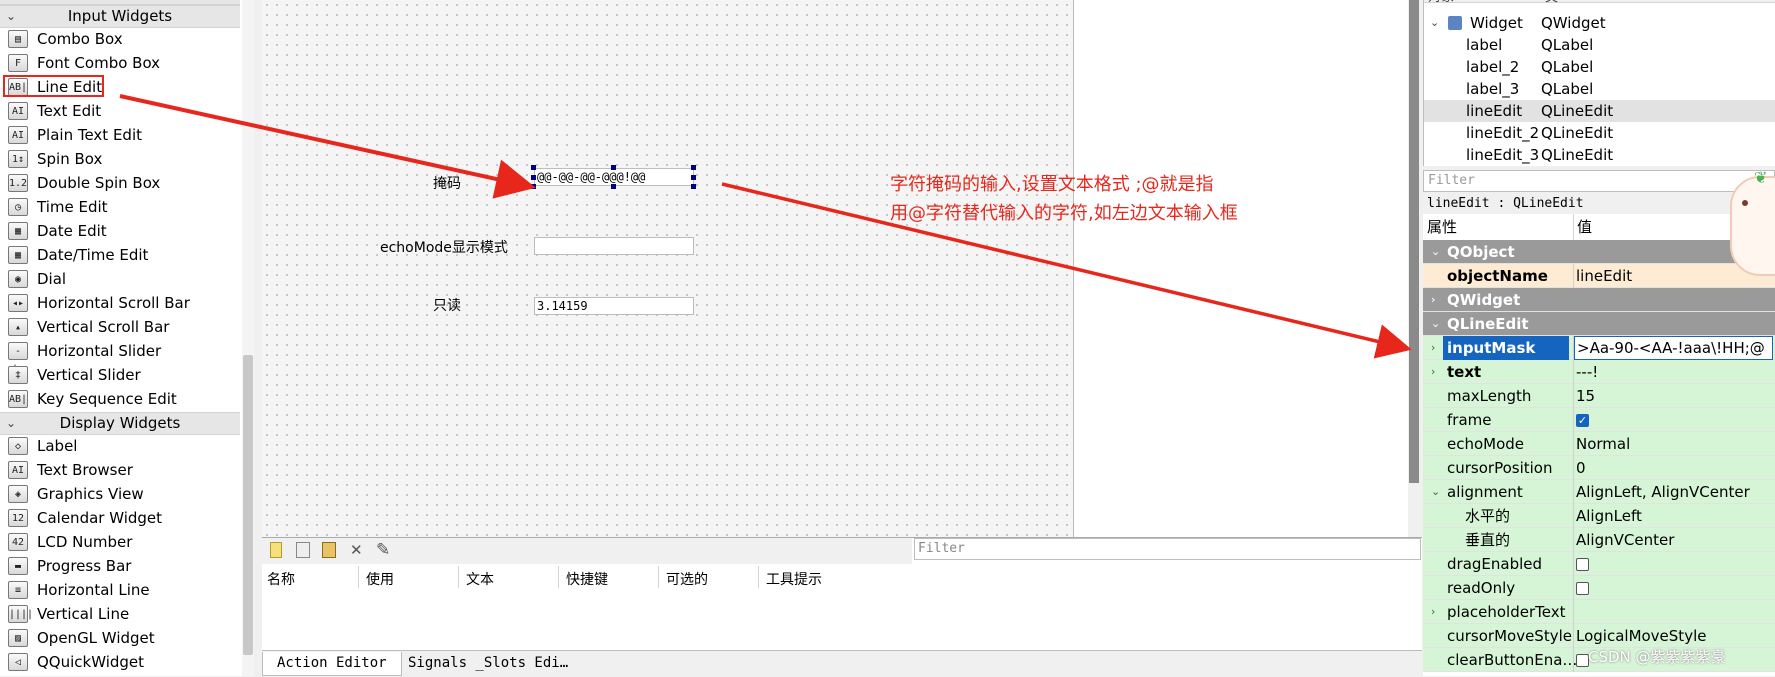 The image size is (1775, 677). What do you see at coordinates (327, 146) in the screenshot?
I see `arrow-to-mask-field` at bounding box center [327, 146].